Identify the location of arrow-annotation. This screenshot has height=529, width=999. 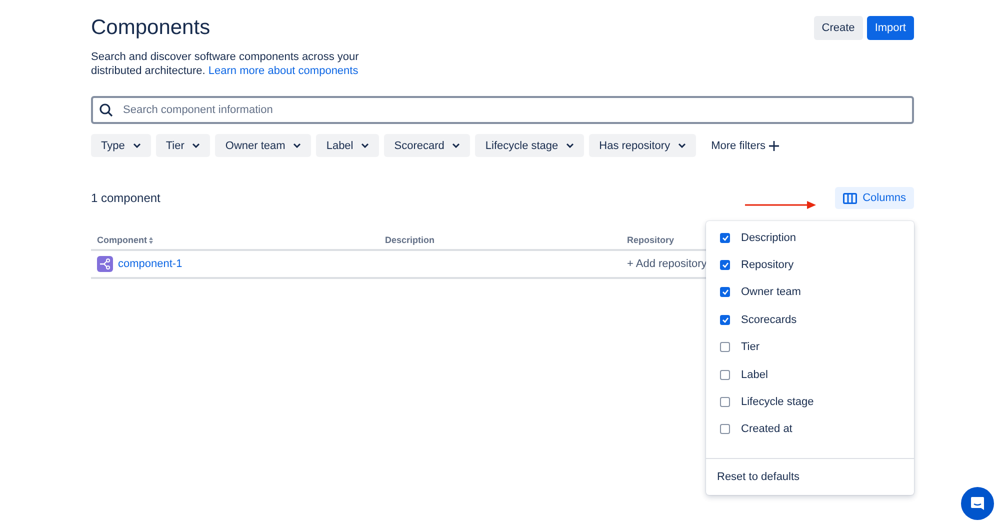
(781, 205).